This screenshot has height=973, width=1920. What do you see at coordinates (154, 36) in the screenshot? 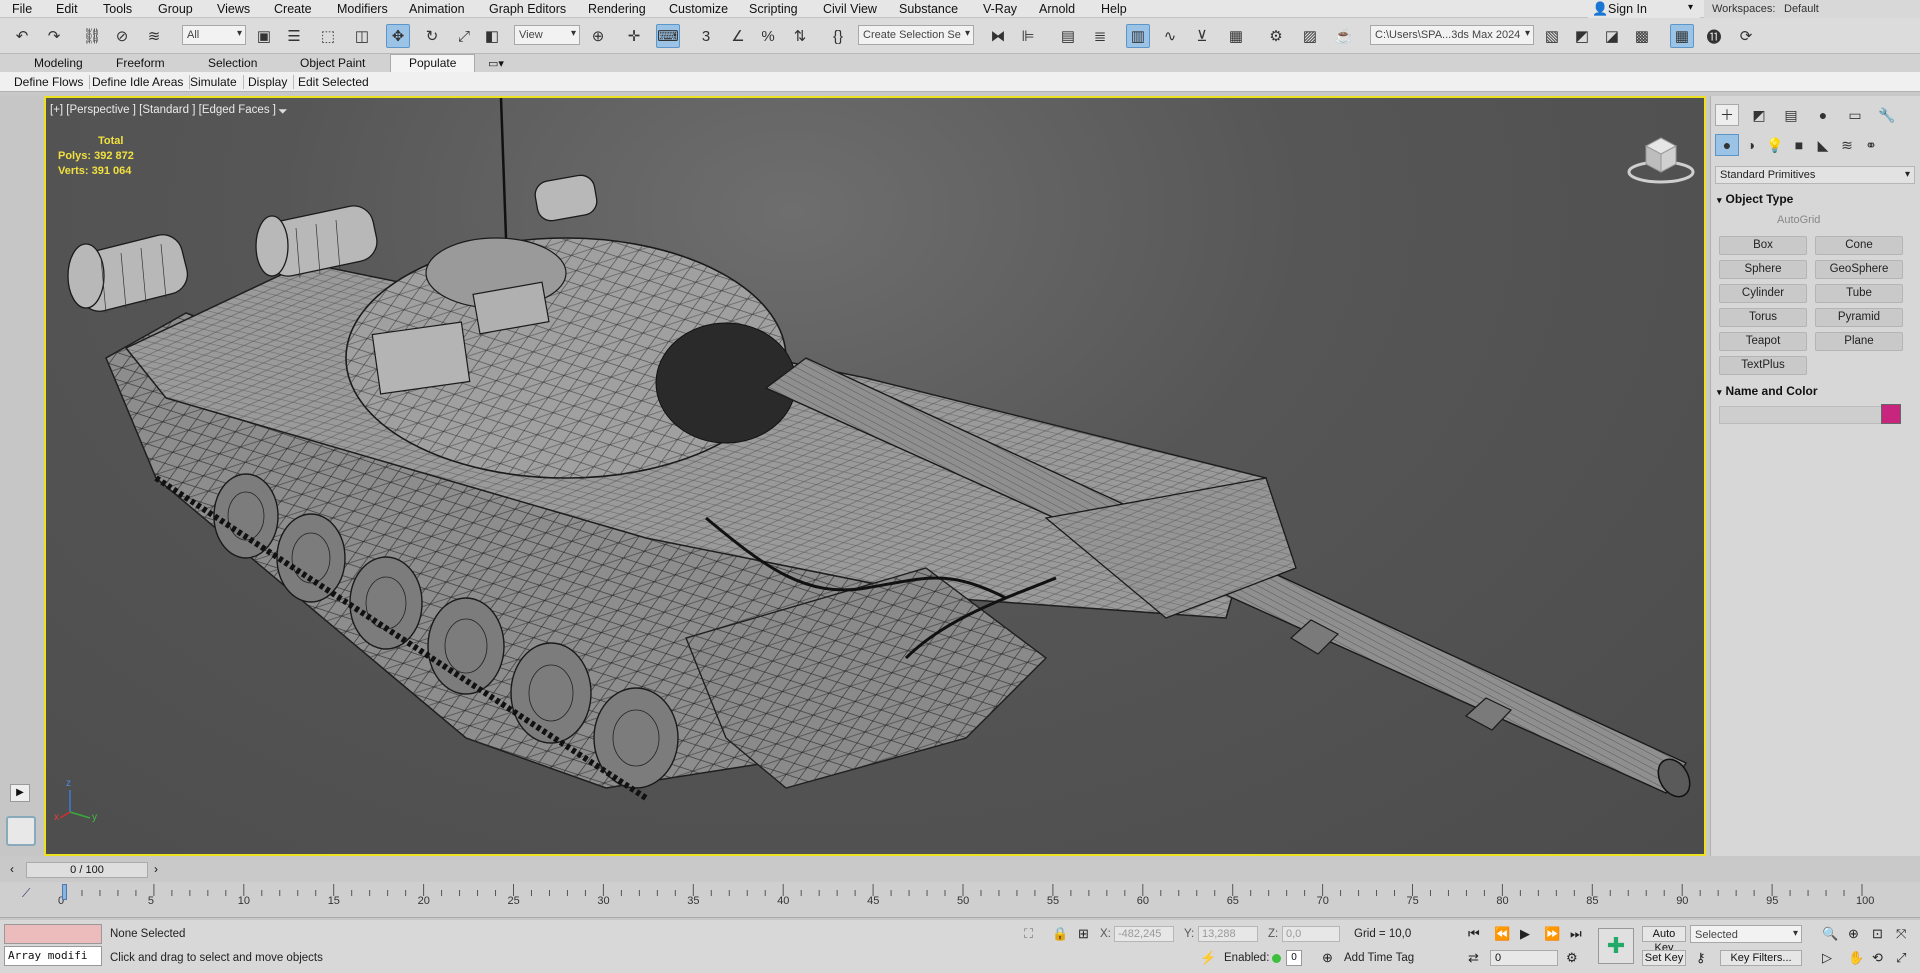
I see `bind-space-warp-icon: ≋` at bounding box center [154, 36].